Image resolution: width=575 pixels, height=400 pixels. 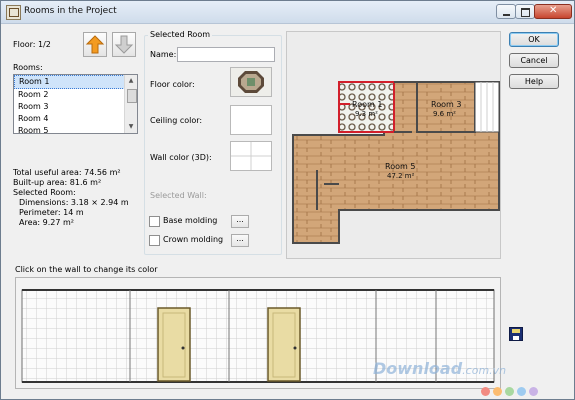 I want to click on floor-color-label: Floor color:, so click(x=172, y=84).